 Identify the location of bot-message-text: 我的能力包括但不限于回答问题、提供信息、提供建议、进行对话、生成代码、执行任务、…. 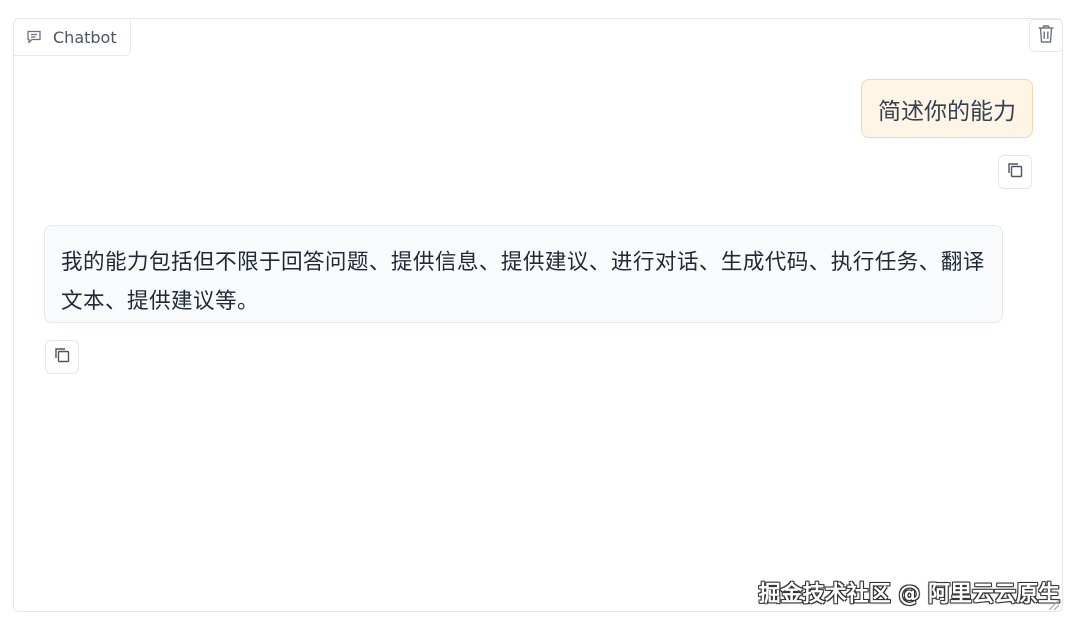
(523, 282).